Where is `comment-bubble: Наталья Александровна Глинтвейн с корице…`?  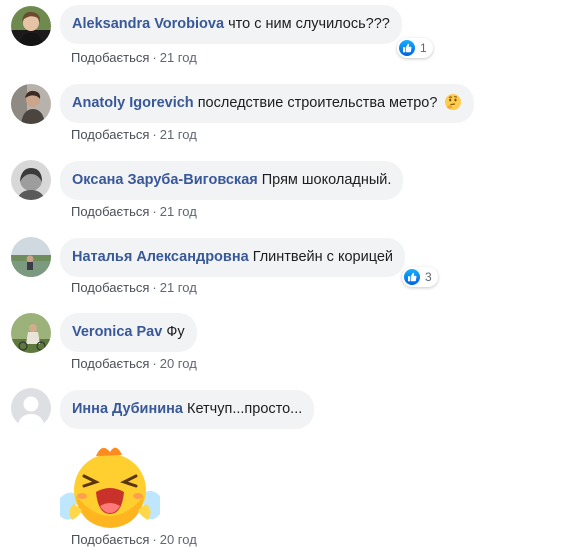
comment-bubble: Наталья Александровна Глинтвейн с корице… is located at coordinates (232, 257).